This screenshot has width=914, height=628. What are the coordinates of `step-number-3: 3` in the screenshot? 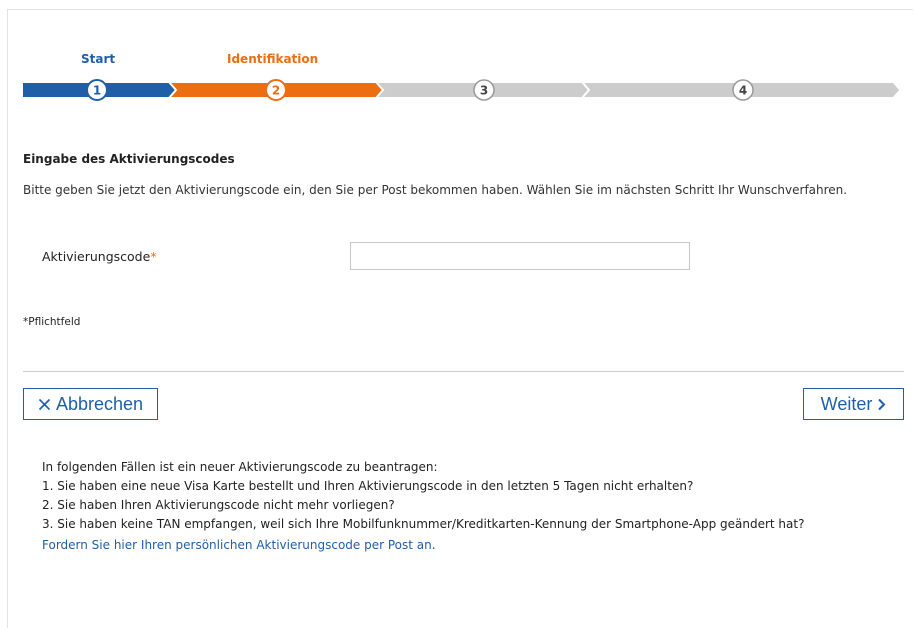 It's located at (484, 91).